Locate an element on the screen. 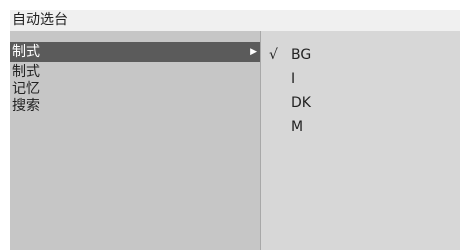 The image size is (460, 250). menu-item-search: 搜索 is located at coordinates (135, 106).